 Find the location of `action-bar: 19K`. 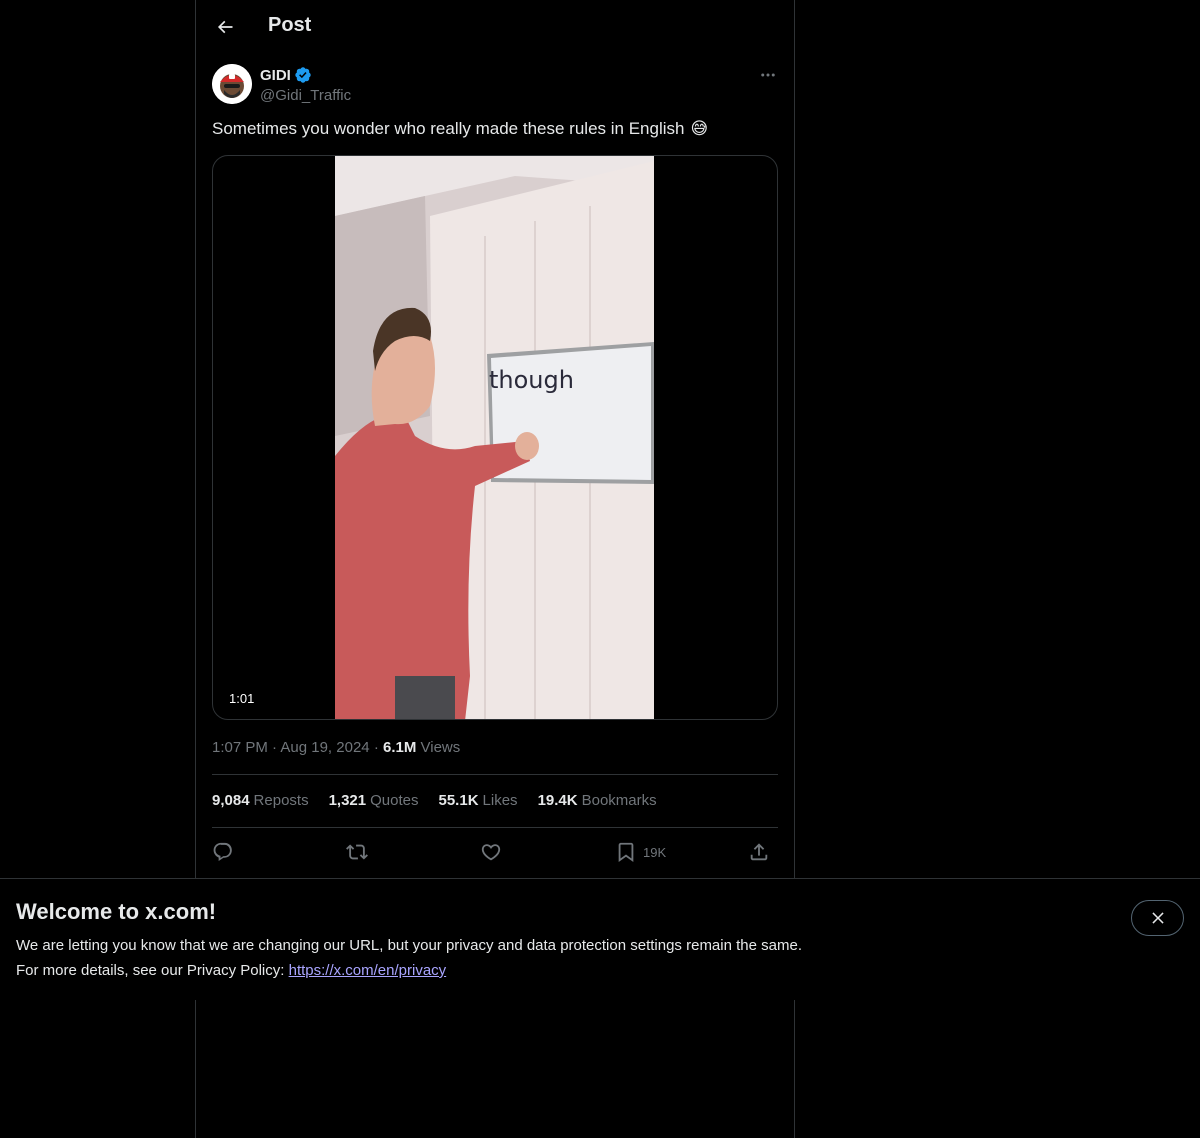

action-bar: 19K is located at coordinates (495, 852).